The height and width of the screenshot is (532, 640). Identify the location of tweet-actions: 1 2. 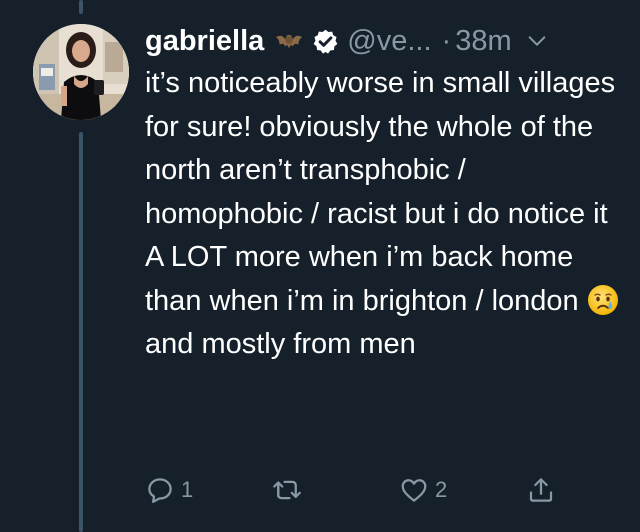
(320, 490).